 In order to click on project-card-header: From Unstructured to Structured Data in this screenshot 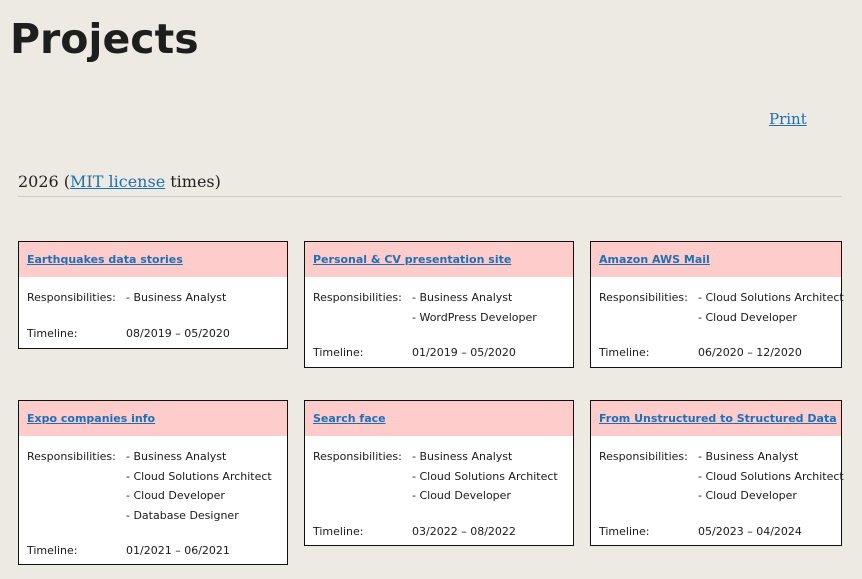, I will do `click(716, 418)`.